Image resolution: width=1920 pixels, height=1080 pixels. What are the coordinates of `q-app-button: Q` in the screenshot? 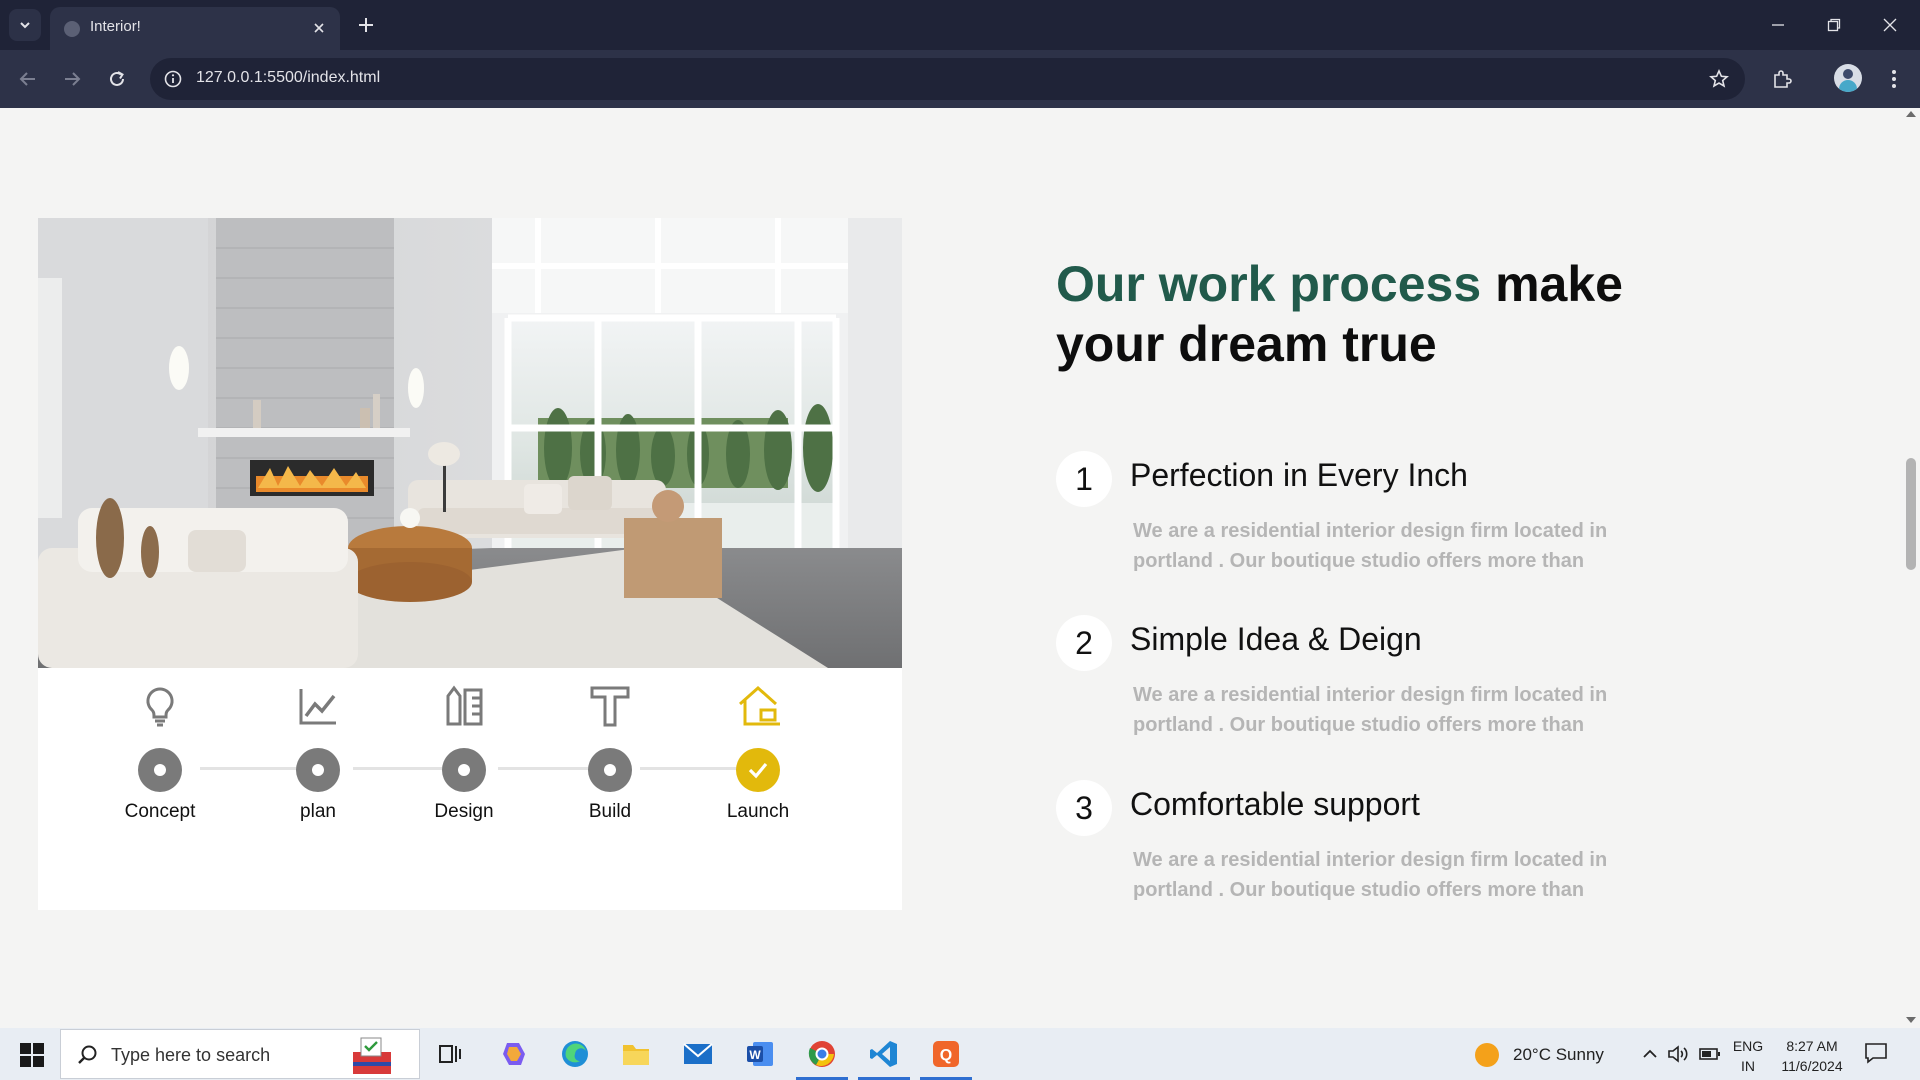 It's located at (946, 1054).